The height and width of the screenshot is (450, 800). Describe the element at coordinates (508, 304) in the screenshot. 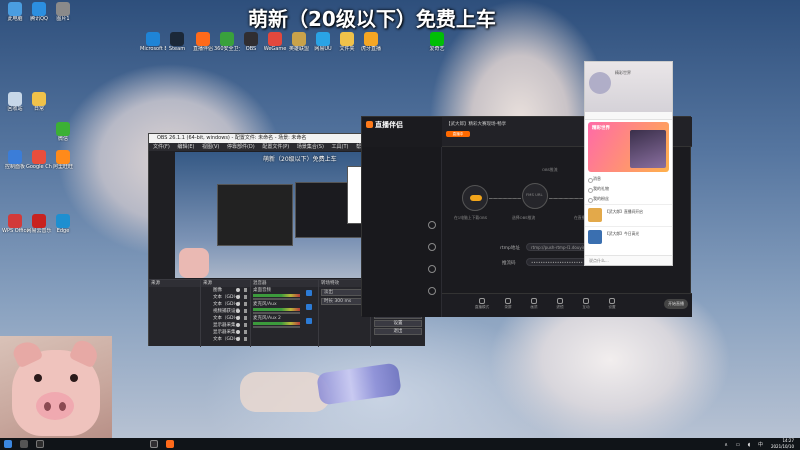

I see `tool-record: 录屏` at that location.